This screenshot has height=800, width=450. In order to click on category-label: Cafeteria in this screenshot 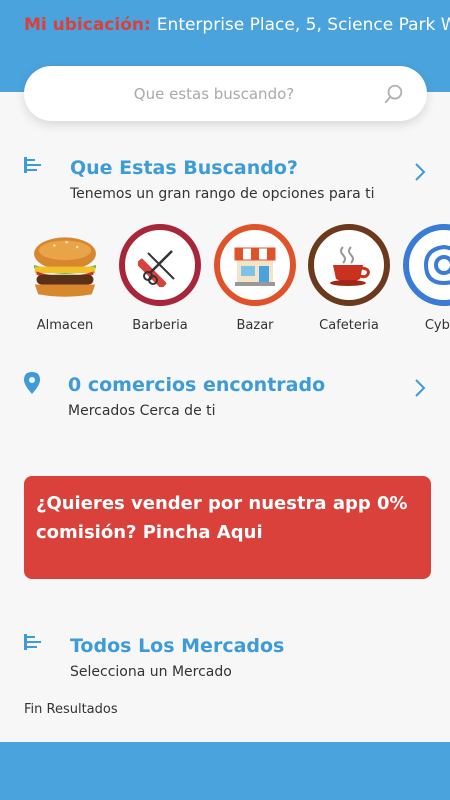, I will do `click(349, 325)`.